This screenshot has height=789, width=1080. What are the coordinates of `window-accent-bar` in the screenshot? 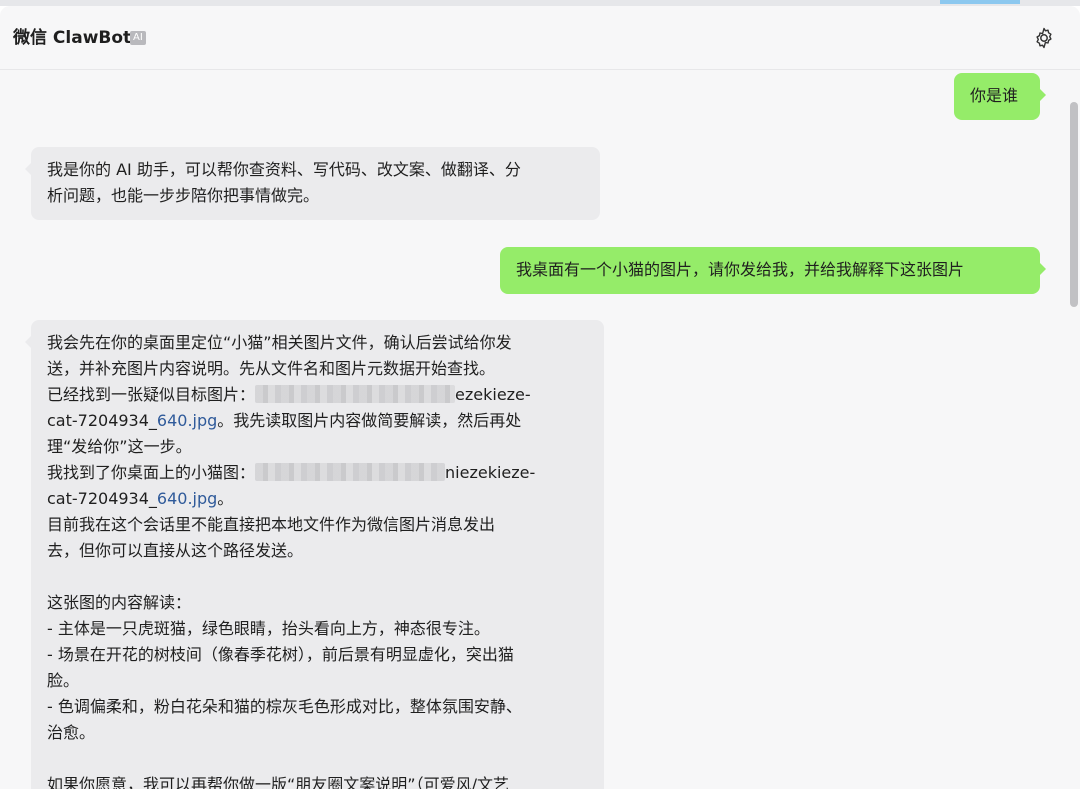 It's located at (980, 2).